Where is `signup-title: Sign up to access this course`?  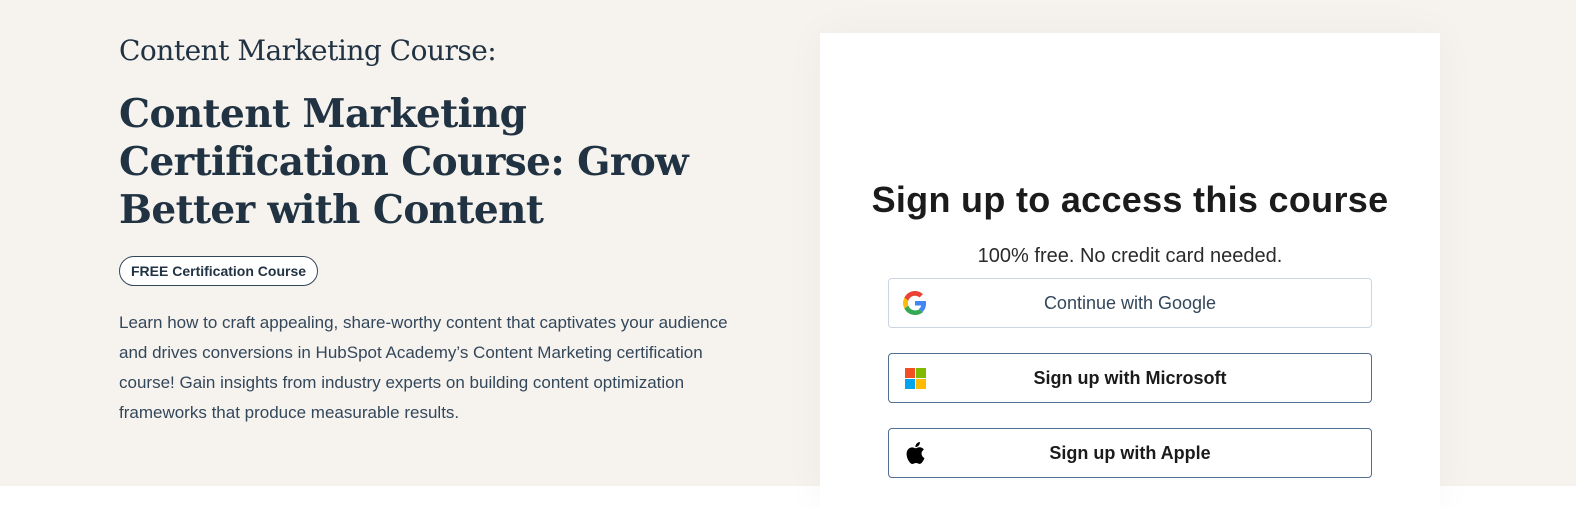
signup-title: Sign up to access this course is located at coordinates (1130, 199).